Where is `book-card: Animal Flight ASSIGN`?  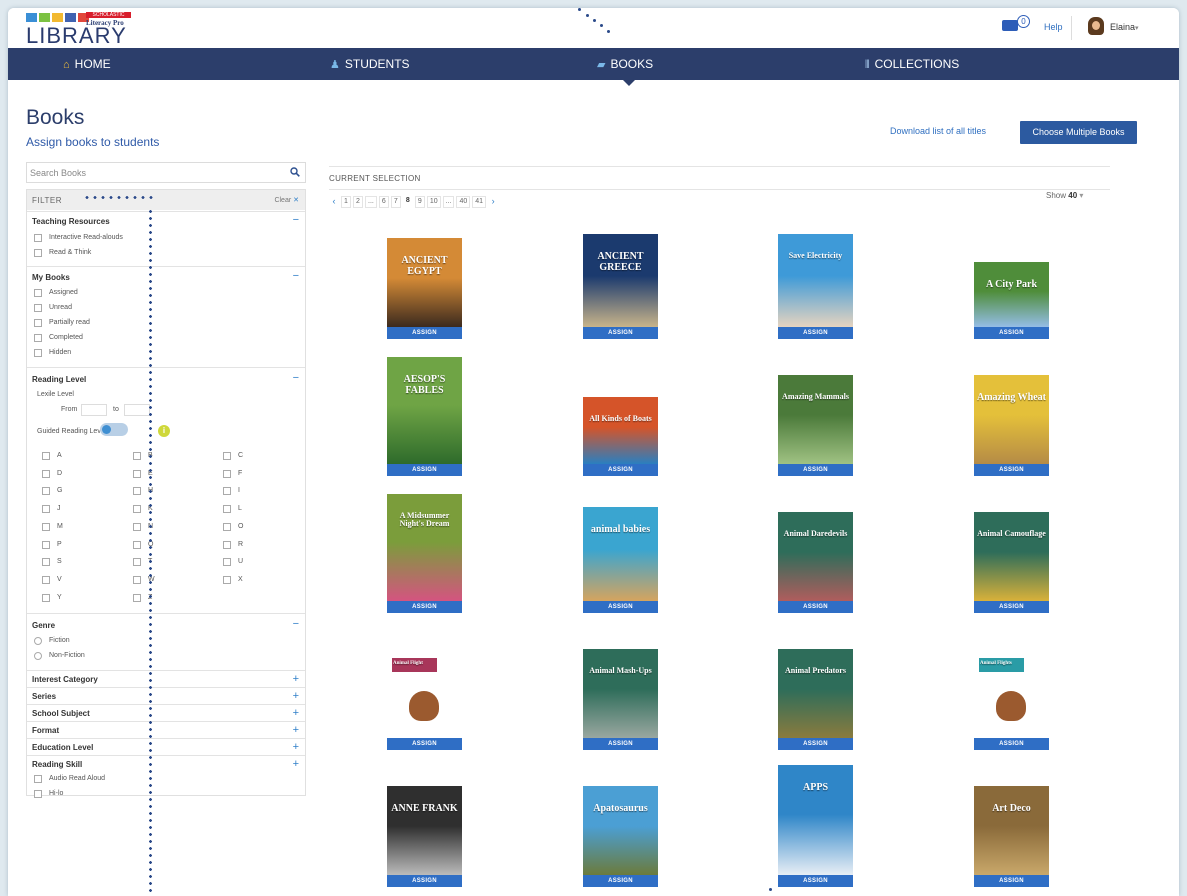
book-card: Animal Flight ASSIGN is located at coordinates (424, 702).